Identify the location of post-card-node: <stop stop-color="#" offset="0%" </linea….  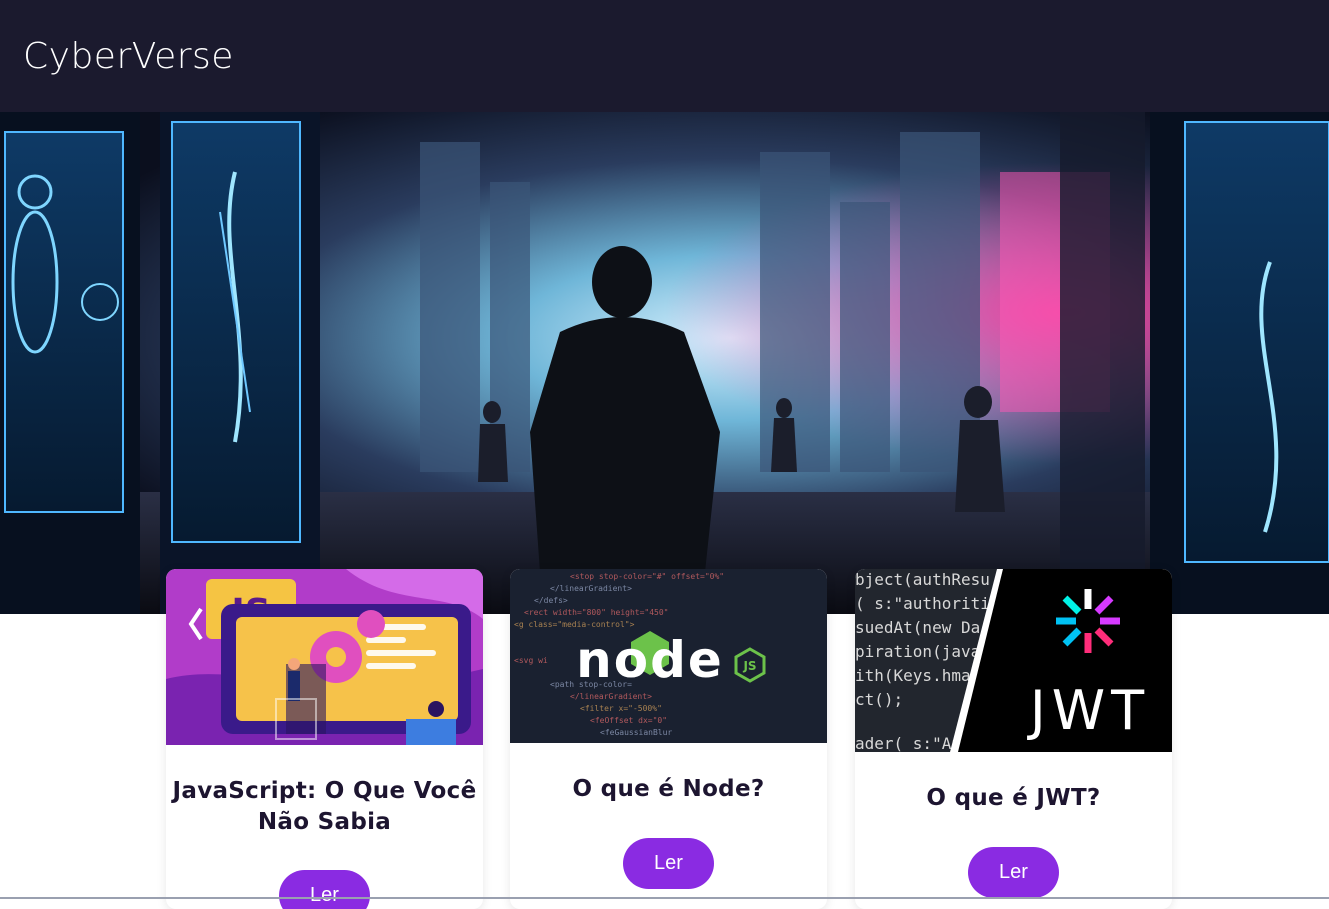
(668, 739).